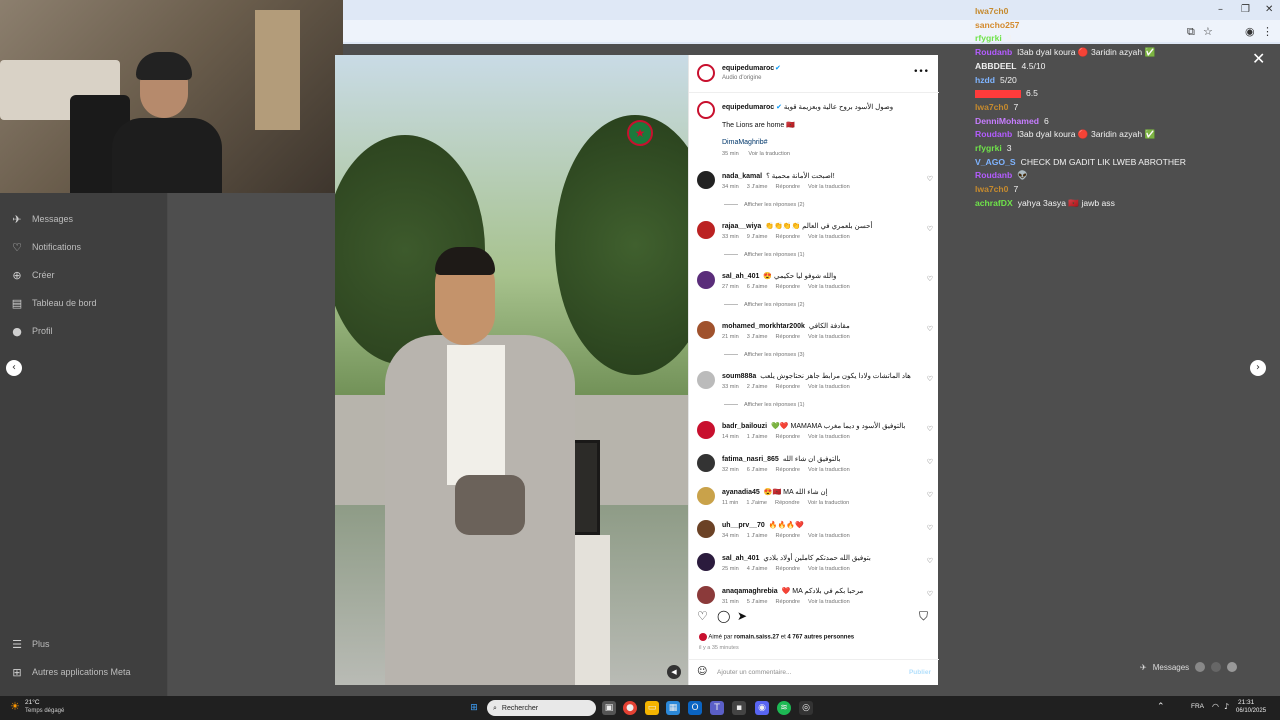  I want to click on commenter-name: ayanadia45, so click(741, 492).